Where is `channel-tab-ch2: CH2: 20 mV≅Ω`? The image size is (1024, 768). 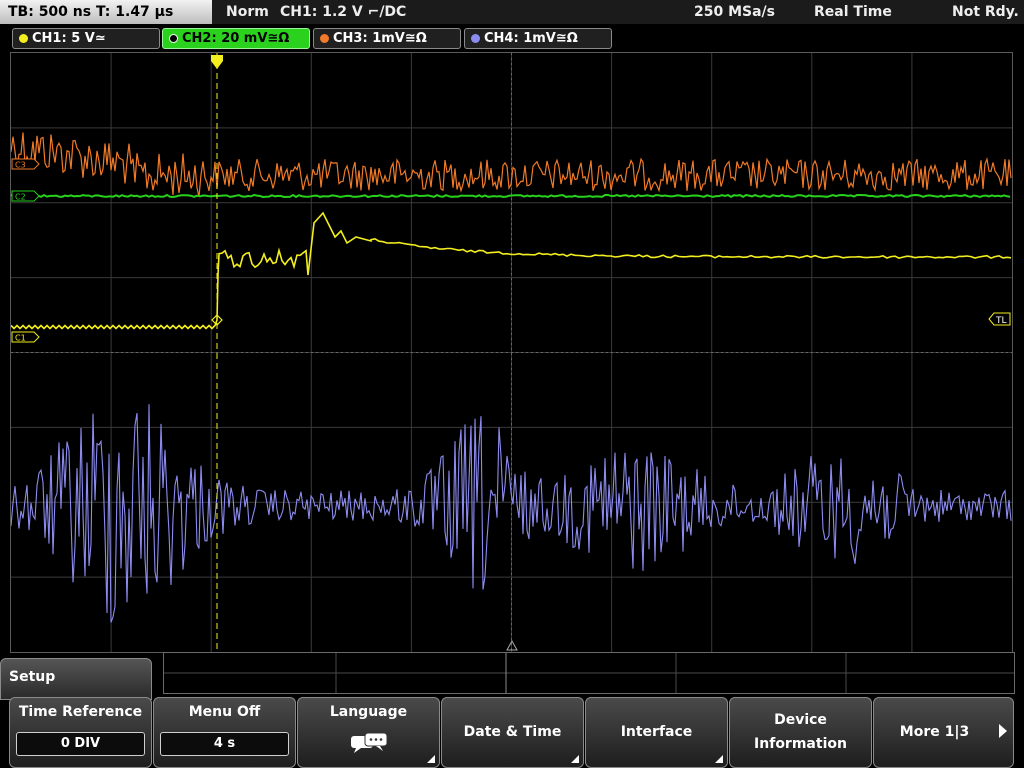 channel-tab-ch2: CH2: 20 mV≅Ω is located at coordinates (236, 38).